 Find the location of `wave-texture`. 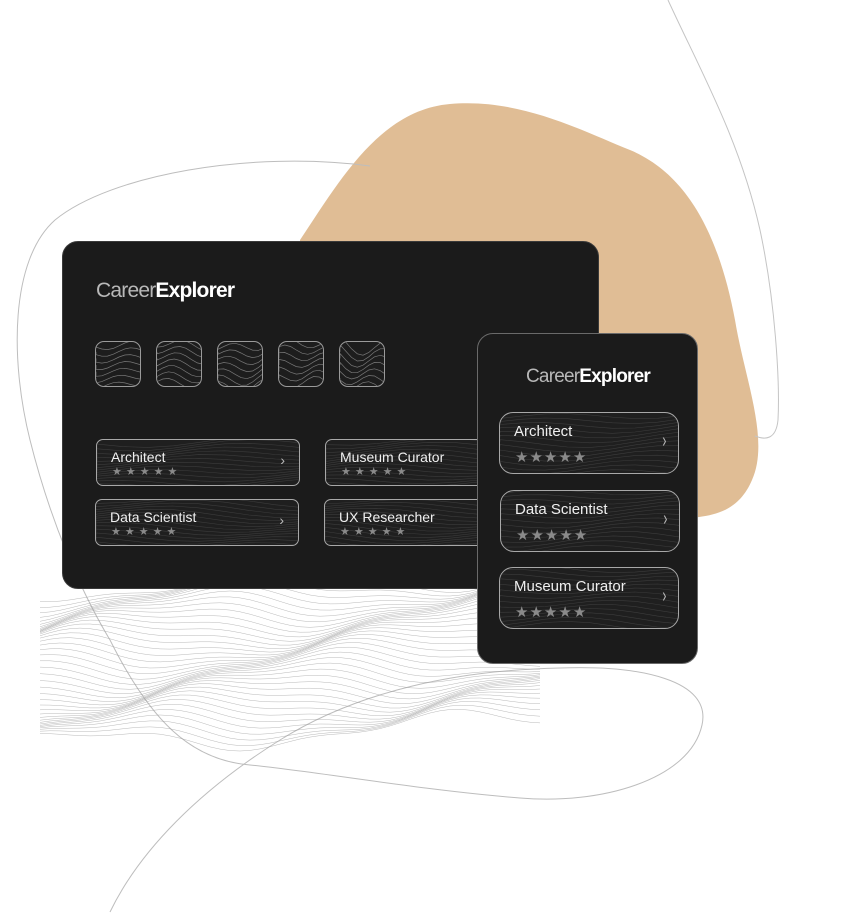

wave-texture is located at coordinates (290, 657).